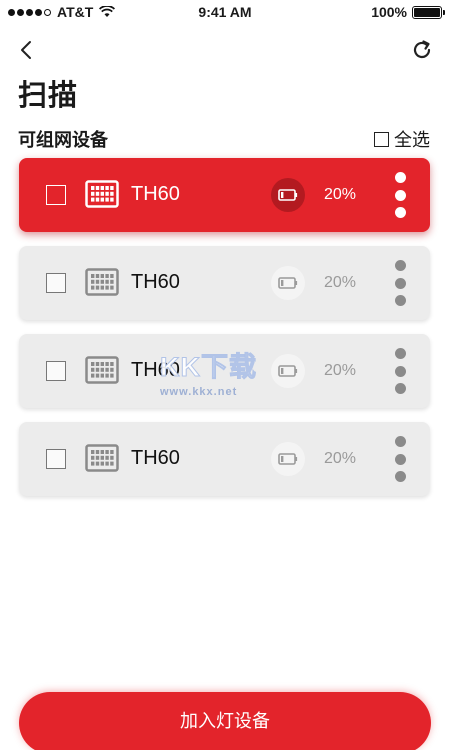 The height and width of the screenshot is (750, 450). Describe the element at coordinates (408, 12) in the screenshot. I see `status-right: 100%` at that location.